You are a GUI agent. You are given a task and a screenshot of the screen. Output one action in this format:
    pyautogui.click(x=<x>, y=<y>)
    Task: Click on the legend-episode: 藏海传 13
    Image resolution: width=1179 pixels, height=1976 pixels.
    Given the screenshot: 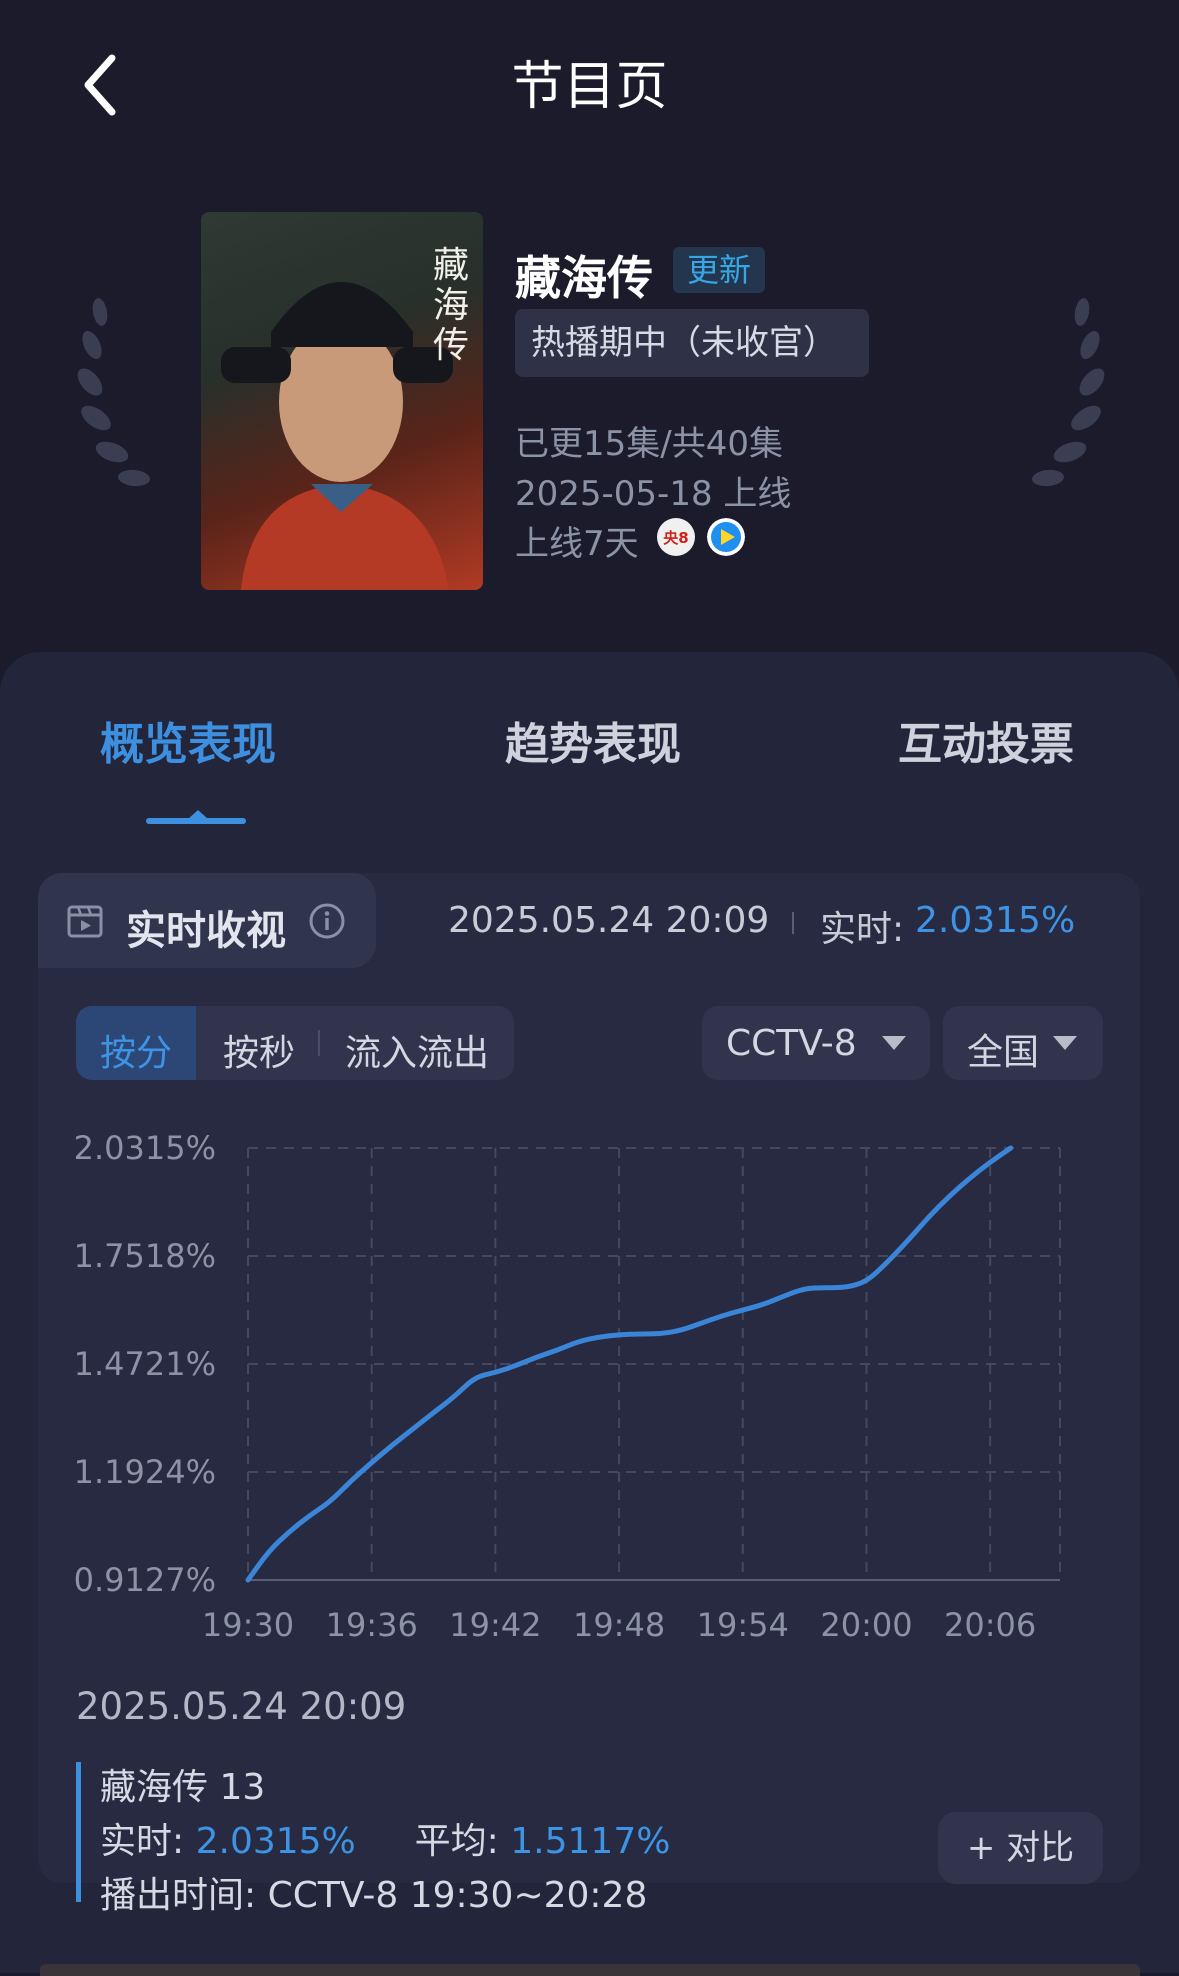 What is the action you would take?
    pyautogui.click(x=183, y=1787)
    